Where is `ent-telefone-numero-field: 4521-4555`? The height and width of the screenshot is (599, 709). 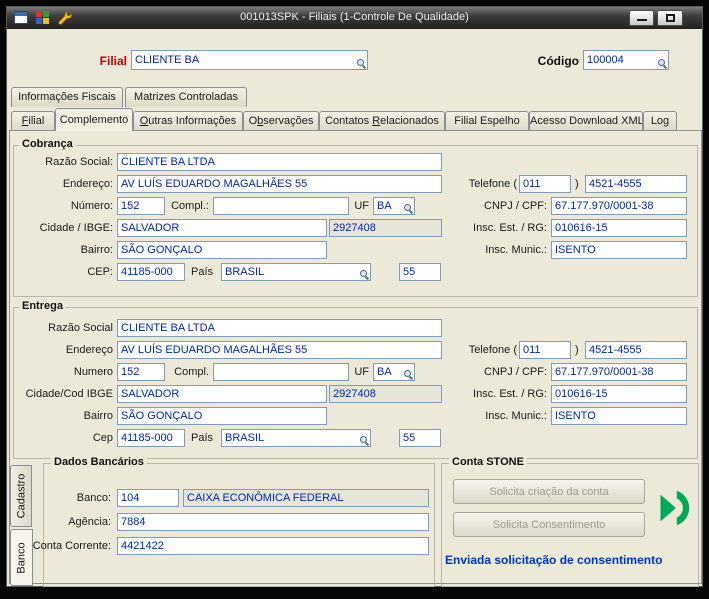
ent-telefone-numero-field: 4521-4555 is located at coordinates (636, 350).